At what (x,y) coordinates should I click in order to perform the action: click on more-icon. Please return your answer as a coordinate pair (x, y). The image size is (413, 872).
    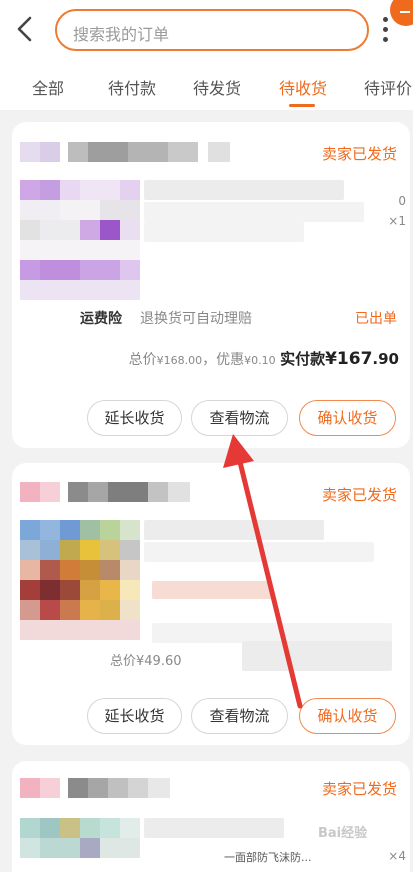
    Looking at the image, I should click on (385, 30).